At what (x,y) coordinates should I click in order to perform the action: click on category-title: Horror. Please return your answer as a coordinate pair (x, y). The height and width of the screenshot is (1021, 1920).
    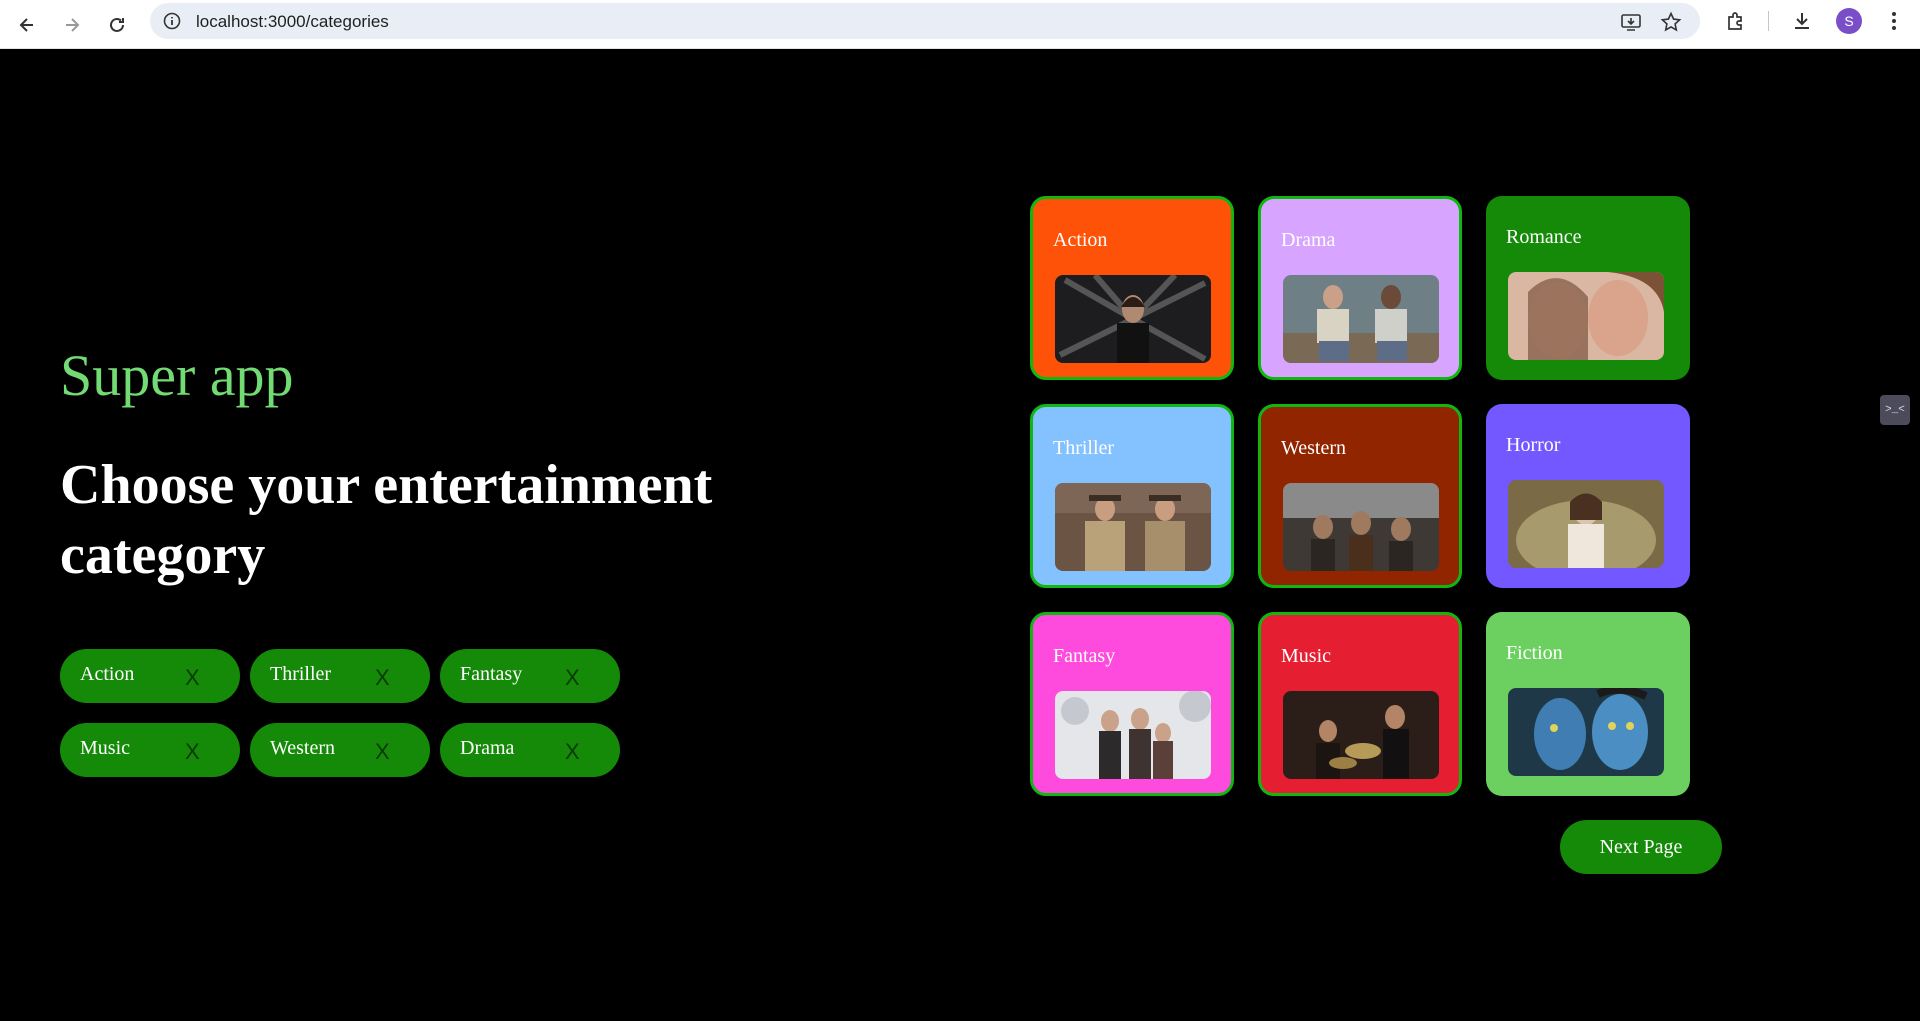
    Looking at the image, I should click on (1533, 445).